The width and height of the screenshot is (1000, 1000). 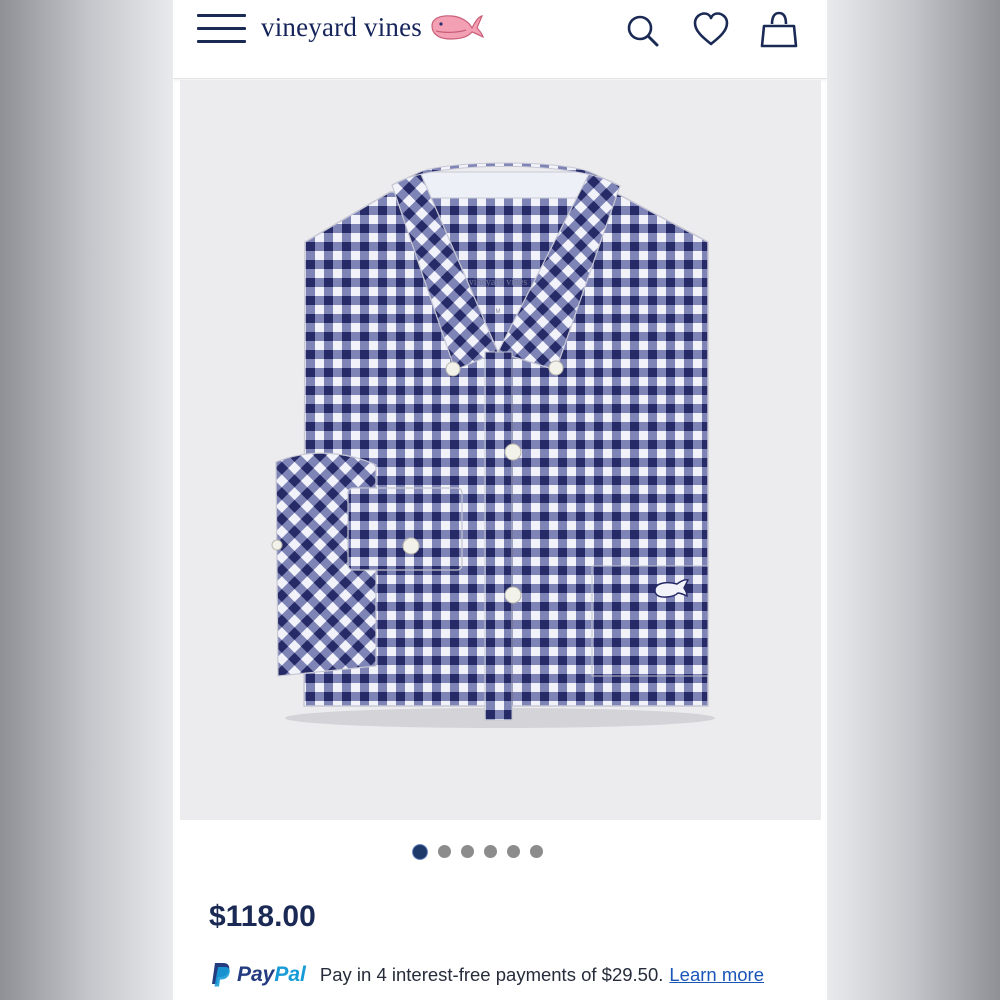 What do you see at coordinates (457, 27) in the screenshot?
I see `whale-logo-icon` at bounding box center [457, 27].